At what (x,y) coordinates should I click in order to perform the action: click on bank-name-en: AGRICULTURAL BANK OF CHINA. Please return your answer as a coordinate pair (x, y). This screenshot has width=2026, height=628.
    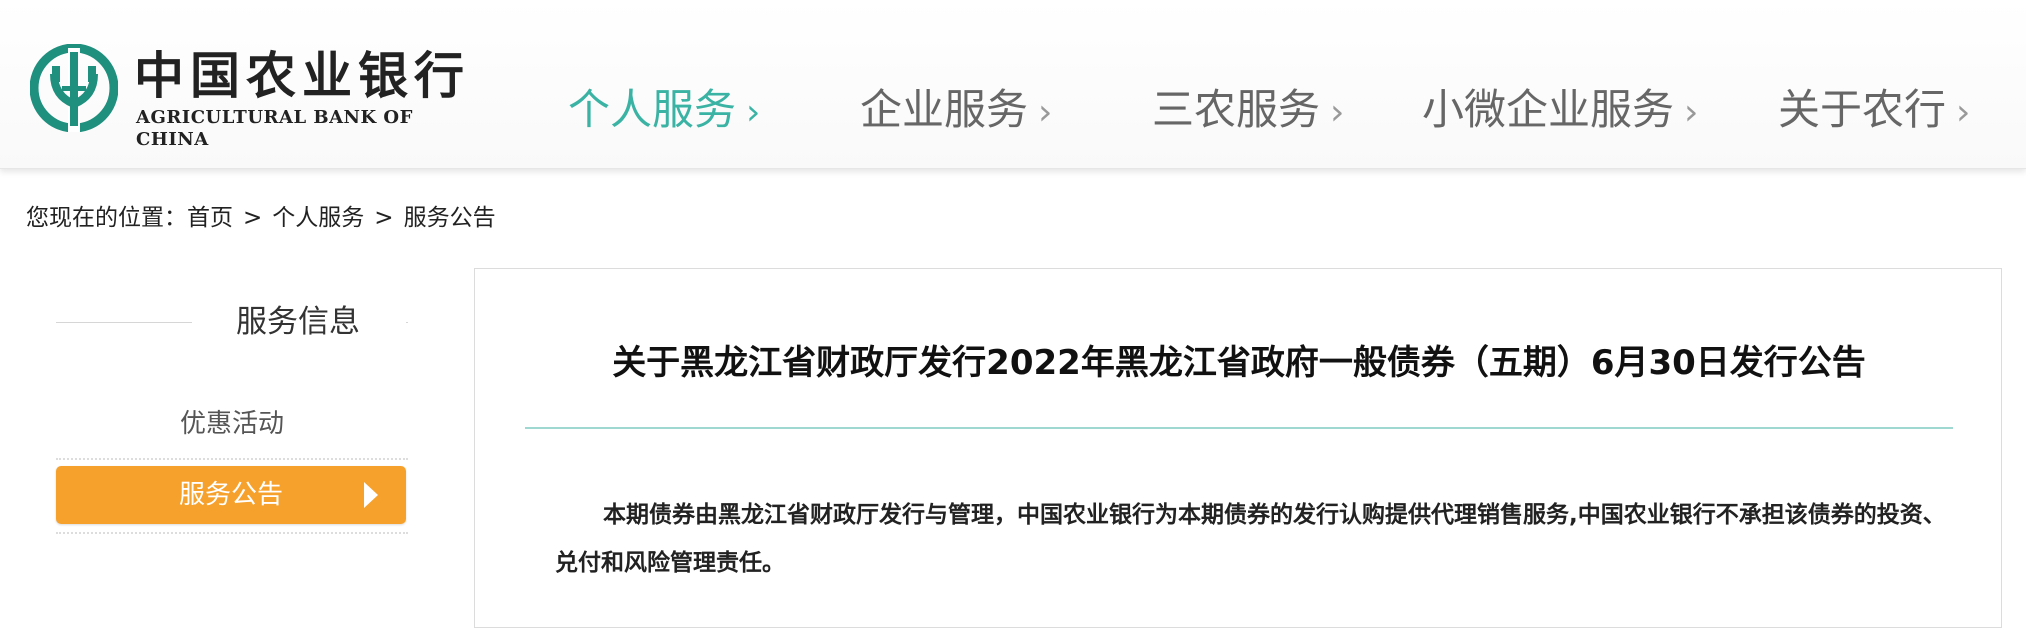
    Looking at the image, I should click on (274, 128).